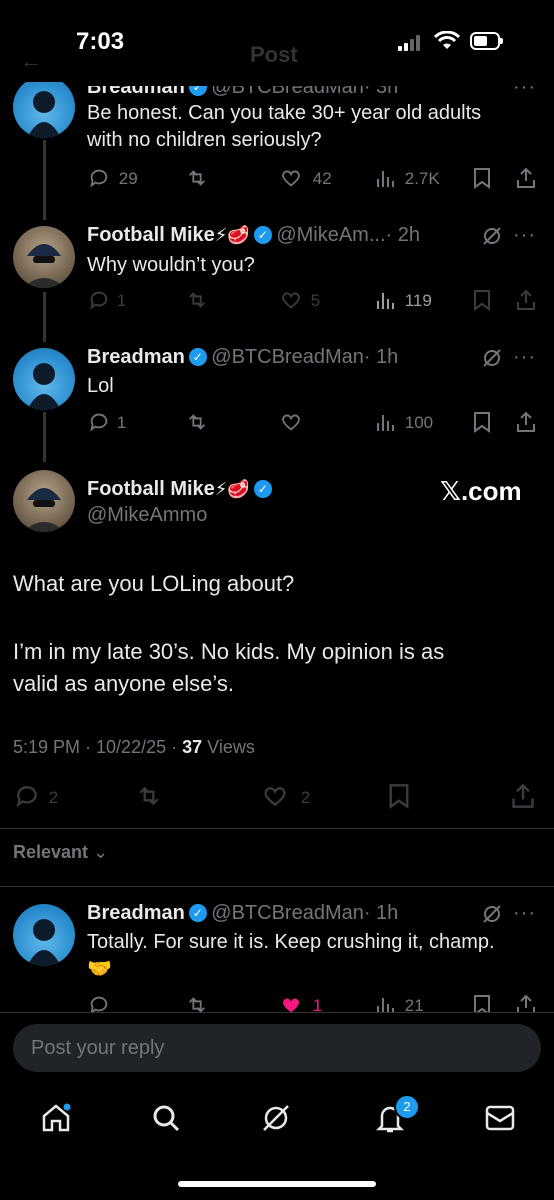 The width and height of the screenshot is (554, 1200). Describe the element at coordinates (300, 302) in the screenshot. I see `like-button: 5` at that location.